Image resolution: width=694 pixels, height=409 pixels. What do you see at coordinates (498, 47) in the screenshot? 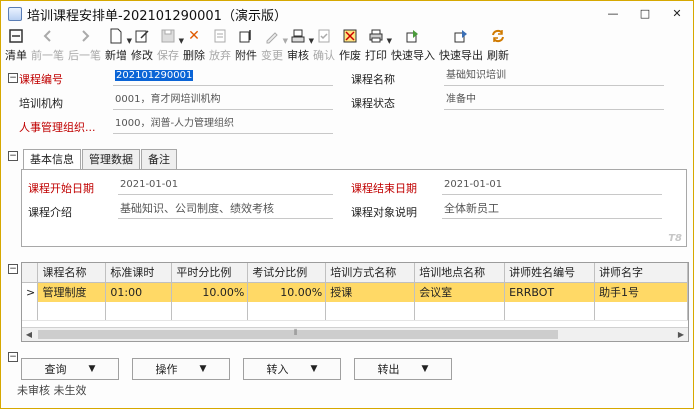
I see `refresh-button: 刷新` at bounding box center [498, 47].